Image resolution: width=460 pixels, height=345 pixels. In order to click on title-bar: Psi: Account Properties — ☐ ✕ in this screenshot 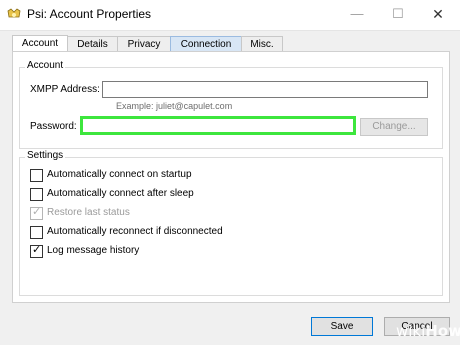, I will do `click(230, 15)`.